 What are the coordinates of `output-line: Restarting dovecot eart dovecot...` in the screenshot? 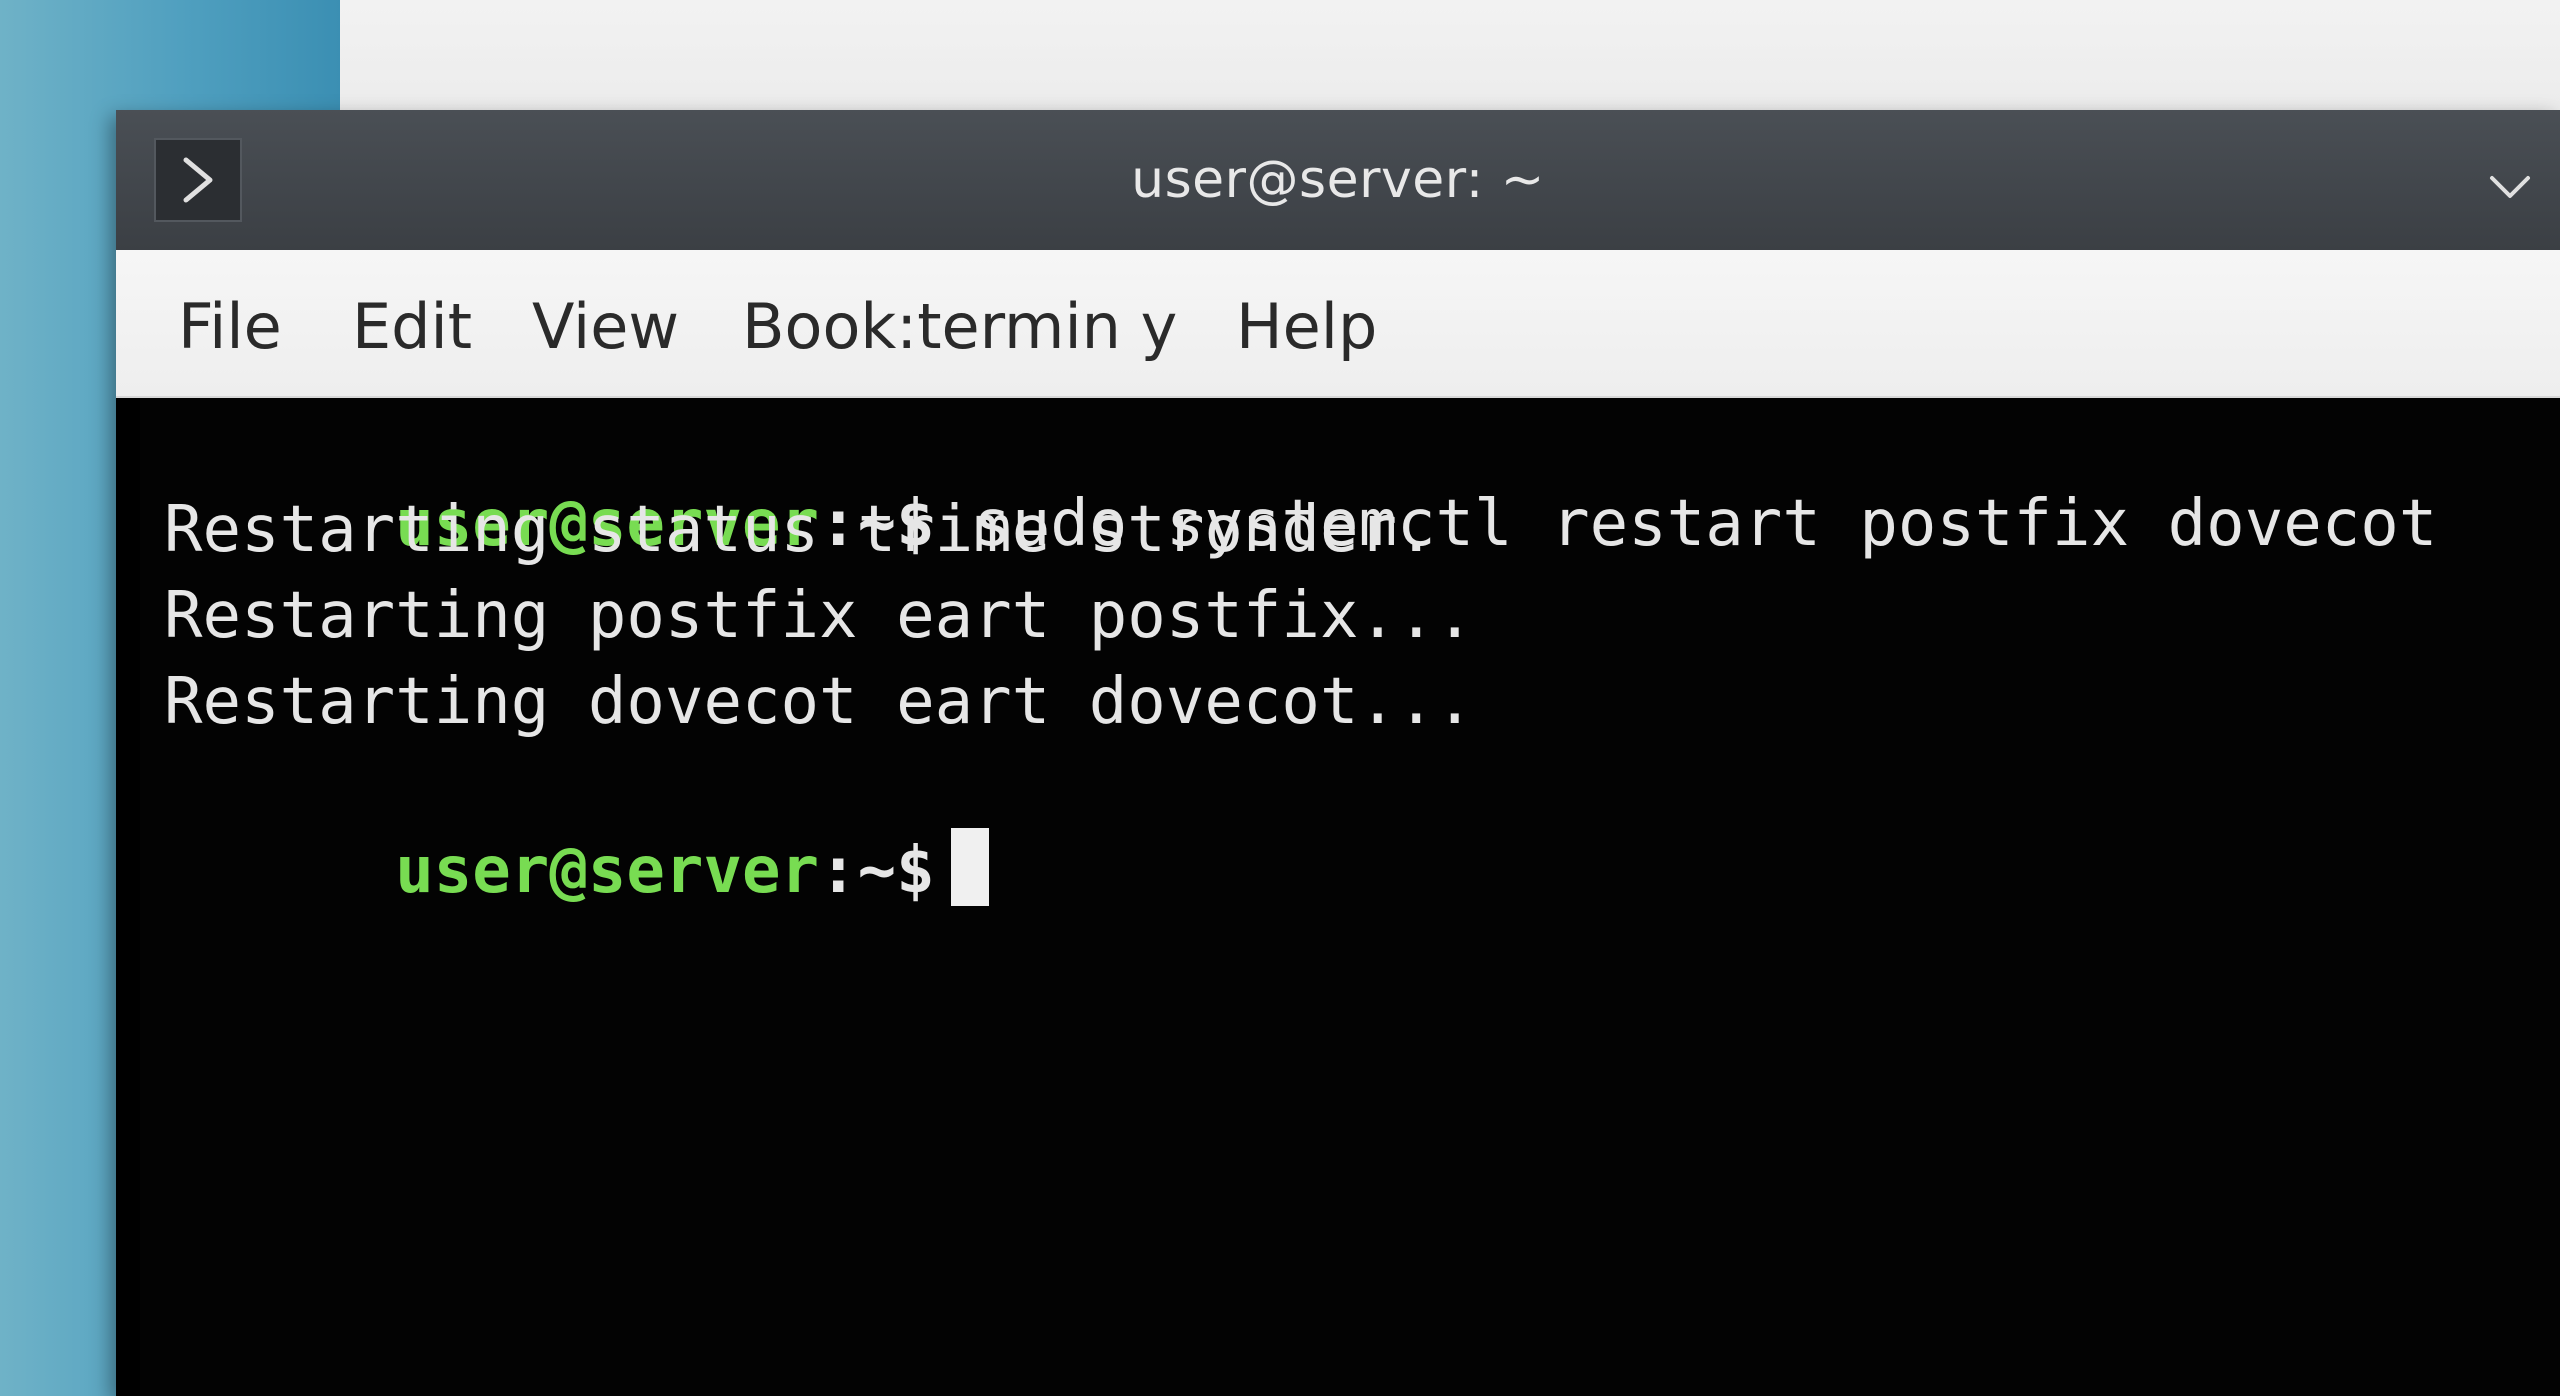 It's located at (819, 702).